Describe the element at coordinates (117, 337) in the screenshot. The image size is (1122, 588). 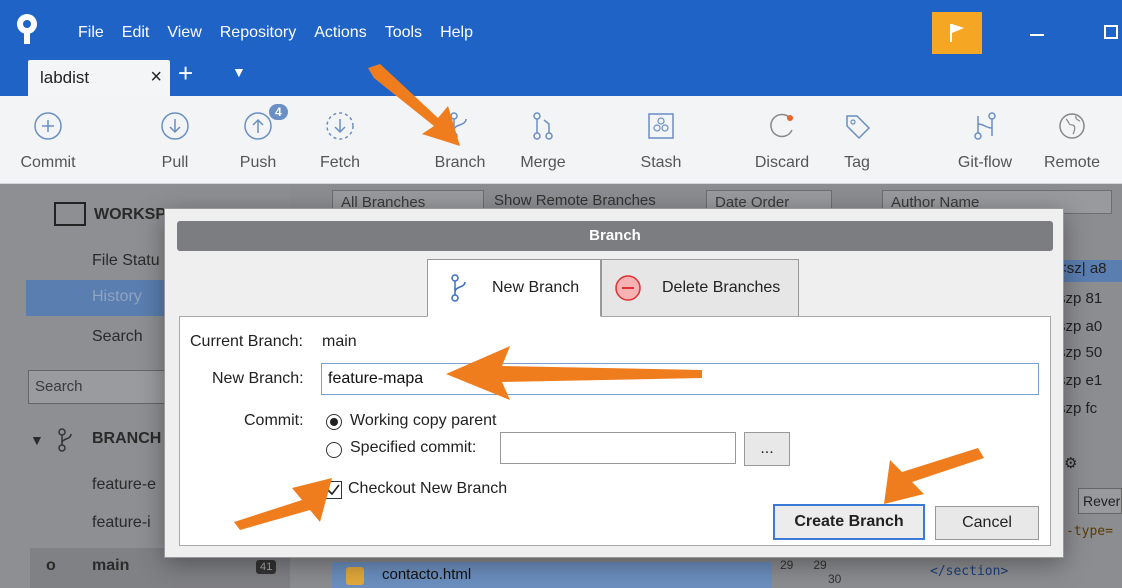
I see `sidebar-item-search: Search` at that location.